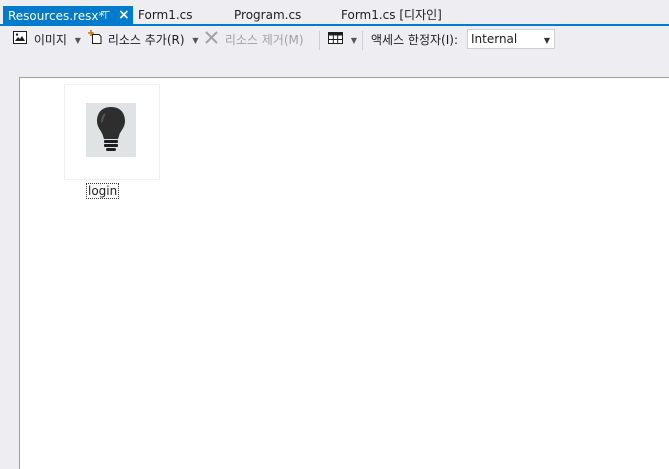 This screenshot has width=669, height=469. What do you see at coordinates (106, 16) in the screenshot?
I see `pin-icon: ⊤` at bounding box center [106, 16].